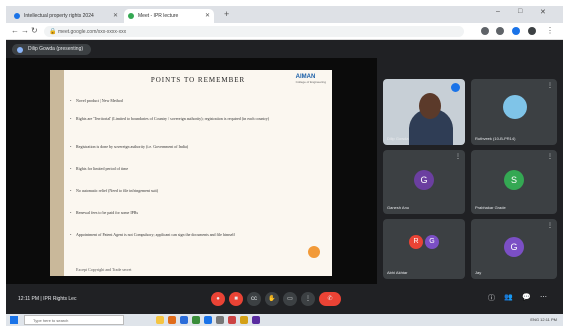 The width and height of the screenshot is (569, 326). What do you see at coordinates (254, 31) in the screenshot?
I see `url-input: 🔒 meet.google.com/xxx-xxxx-xxx` at bounding box center [254, 31].